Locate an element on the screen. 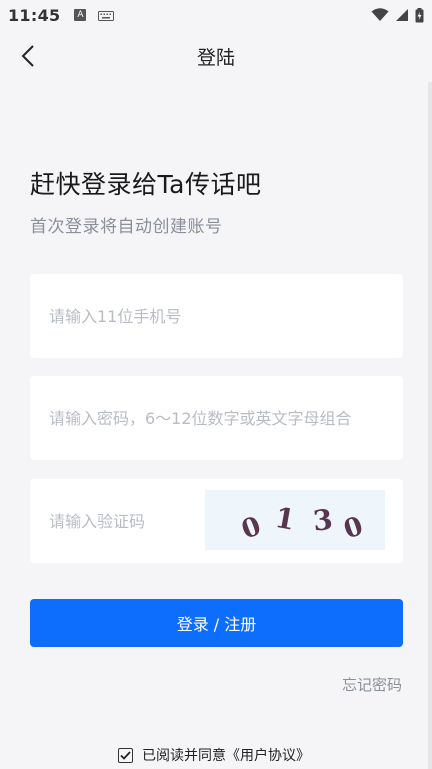 The height and width of the screenshot is (769, 432). captcha-image: 0 1 3 0 is located at coordinates (295, 520).